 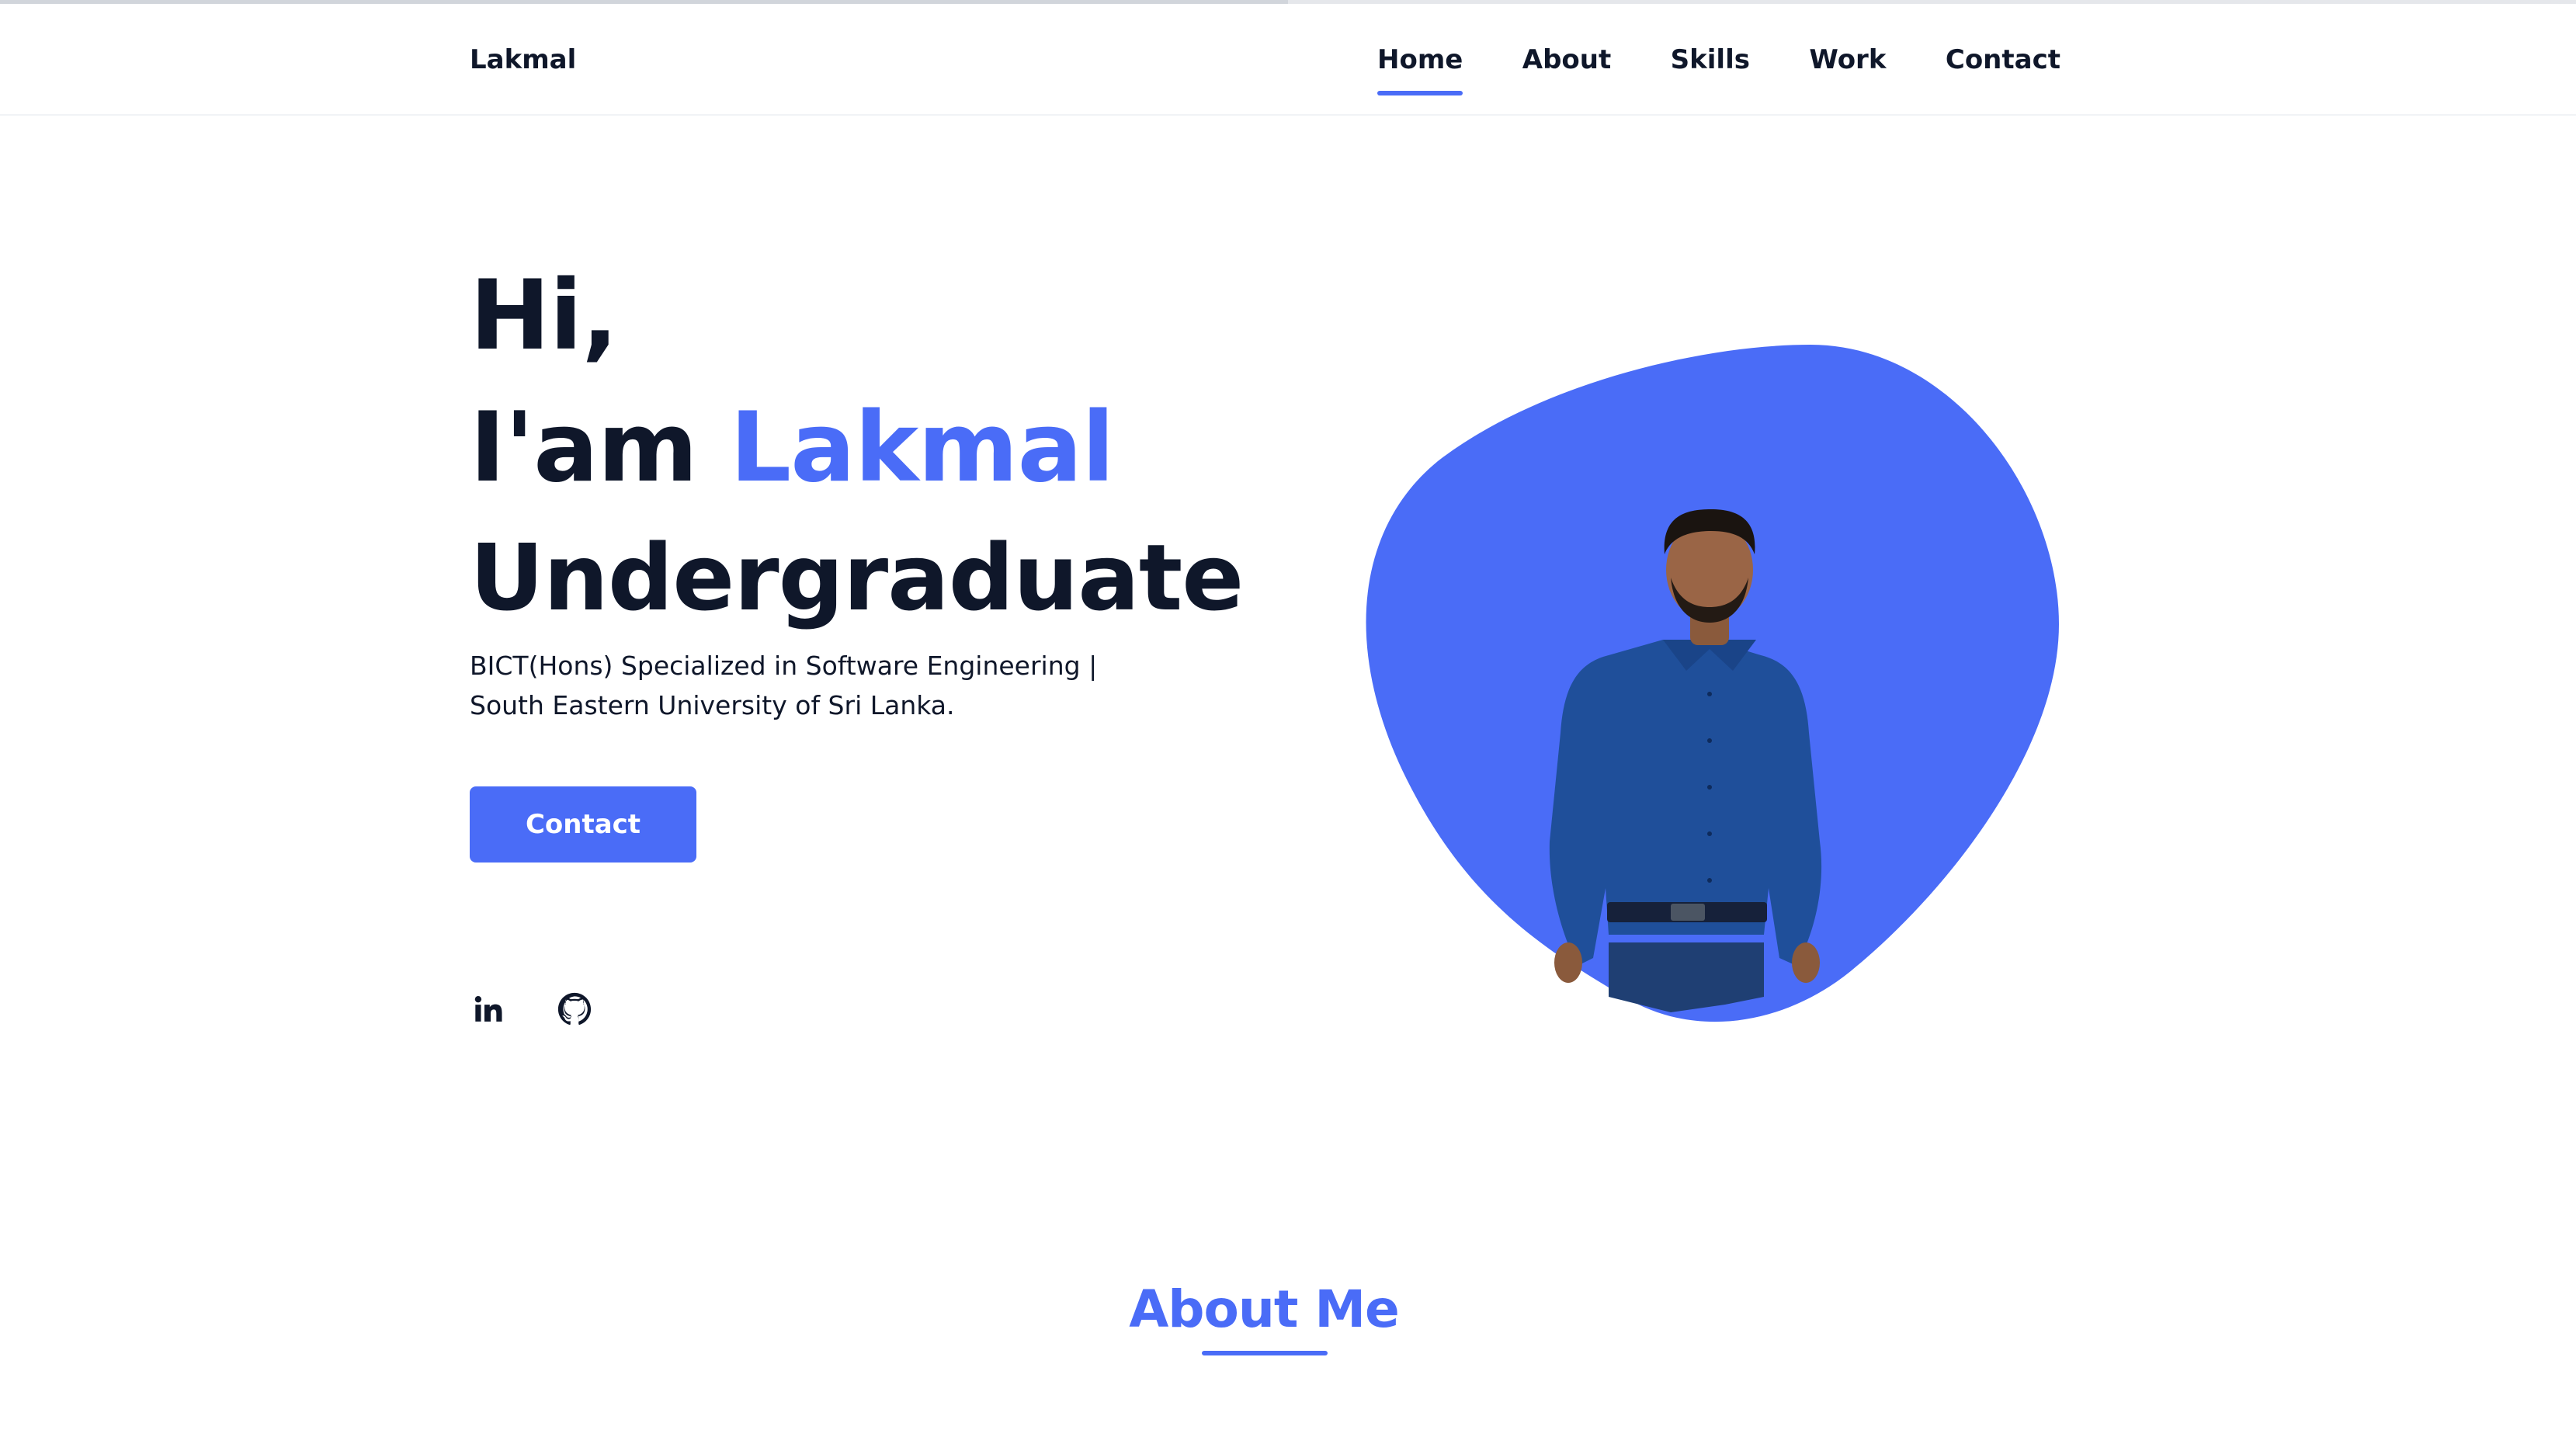 I want to click on about-title: About Me, so click(x=1264, y=1309).